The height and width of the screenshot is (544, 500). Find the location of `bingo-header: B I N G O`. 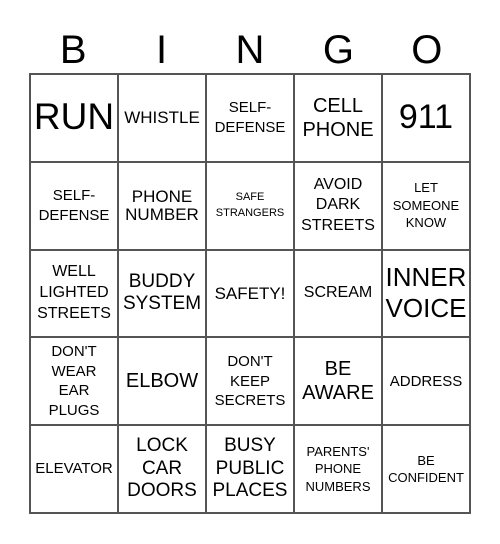

bingo-header: B I N G O is located at coordinates (250, 50).